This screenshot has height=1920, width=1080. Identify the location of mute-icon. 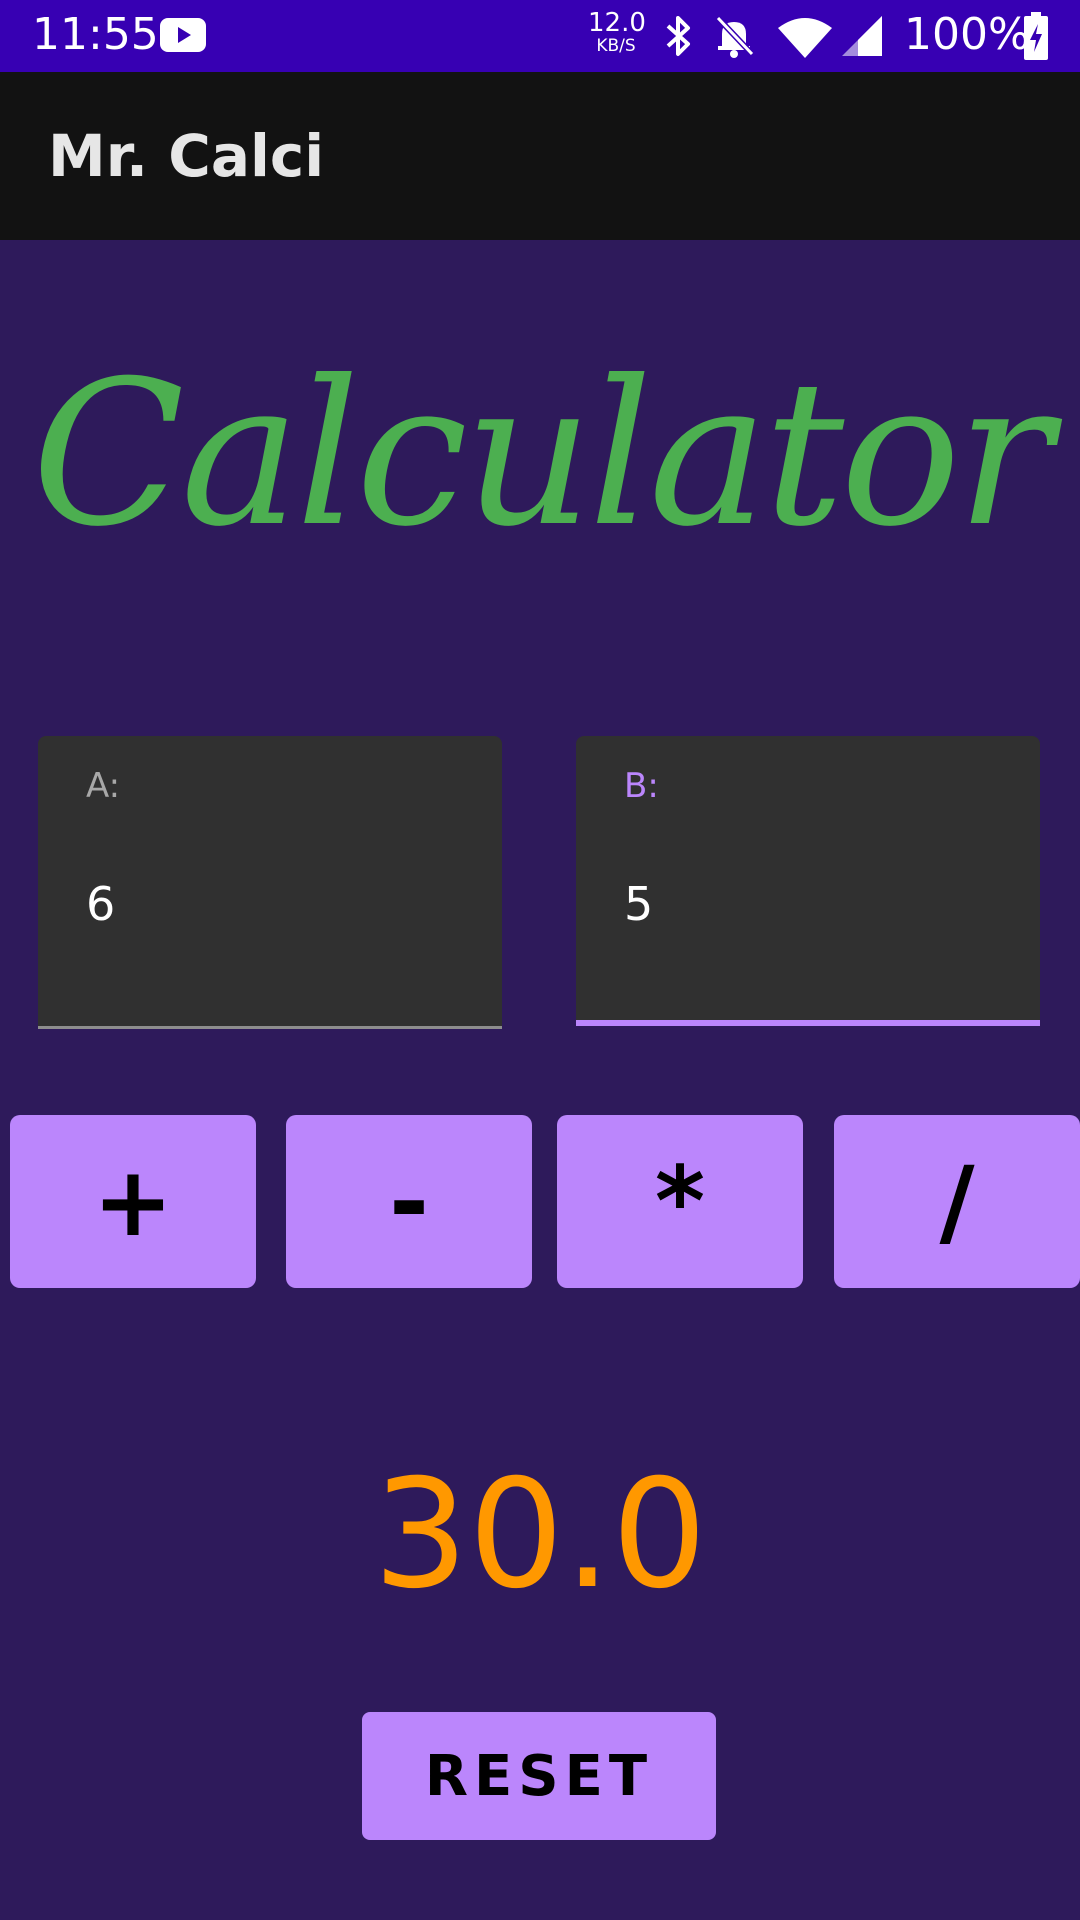
(734, 36).